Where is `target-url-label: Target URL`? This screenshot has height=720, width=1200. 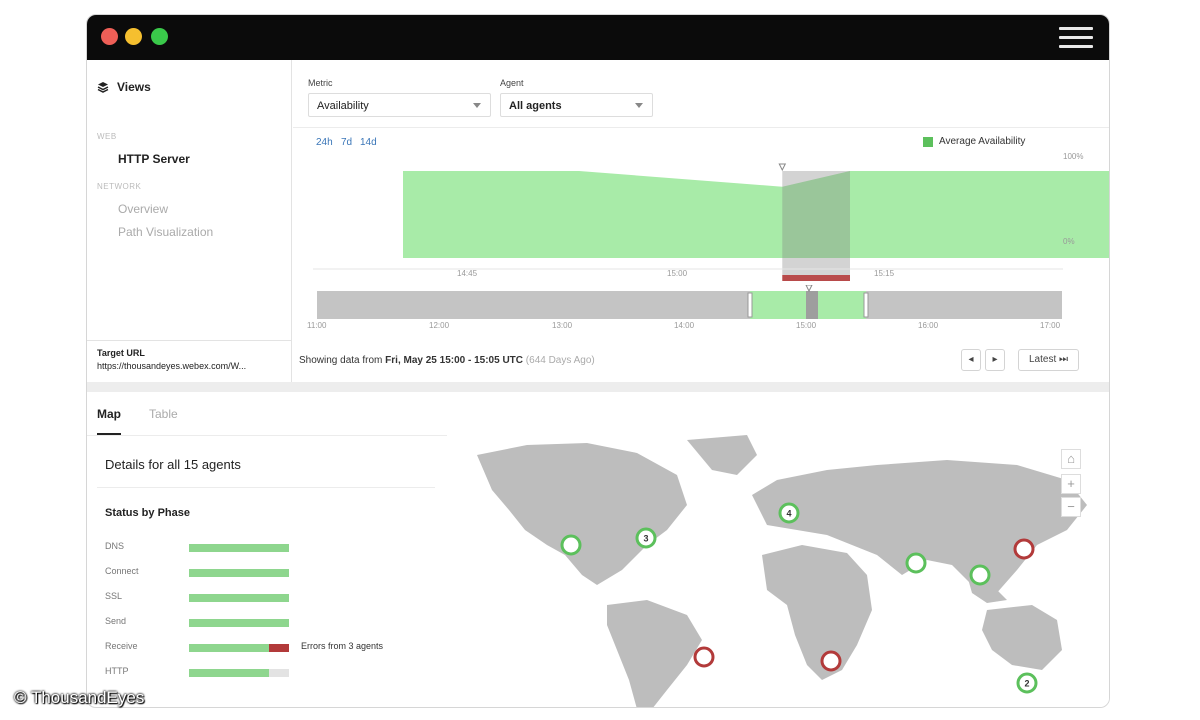 target-url-label: Target URL is located at coordinates (121, 353).